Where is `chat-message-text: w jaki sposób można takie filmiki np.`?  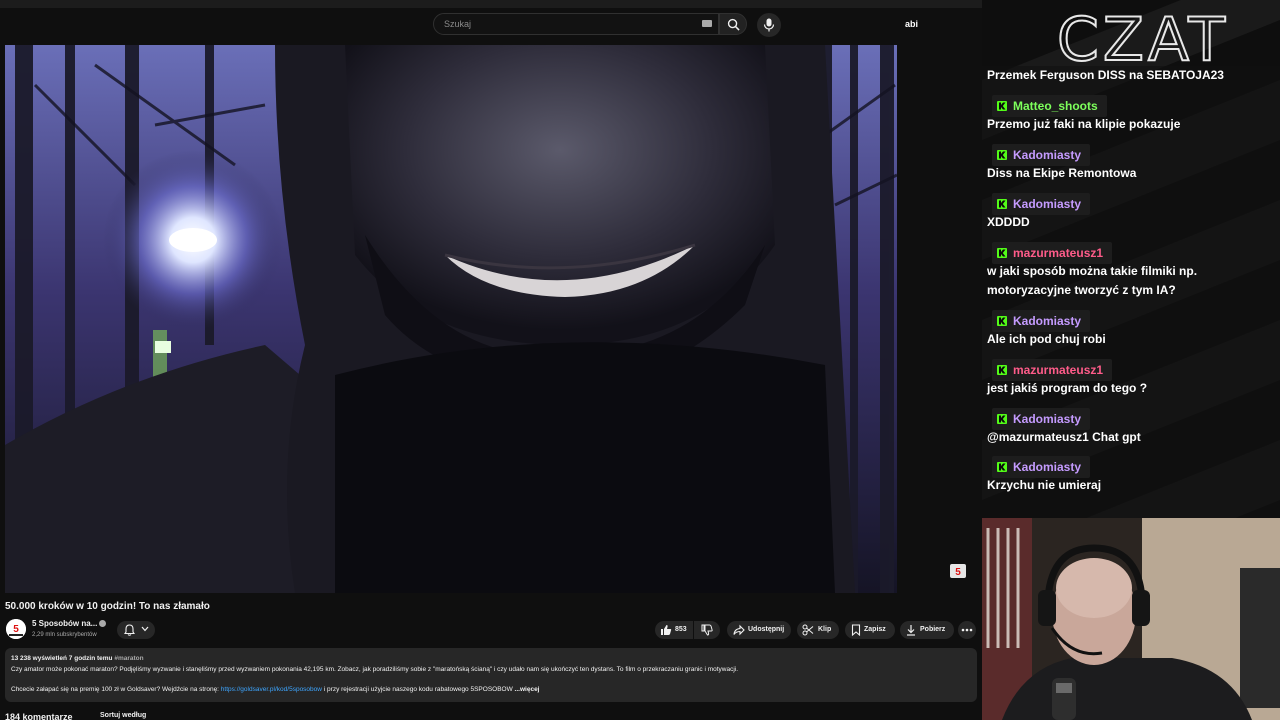 chat-message-text: w jaki sposób można takie filmiki np. is located at coordinates (1092, 271).